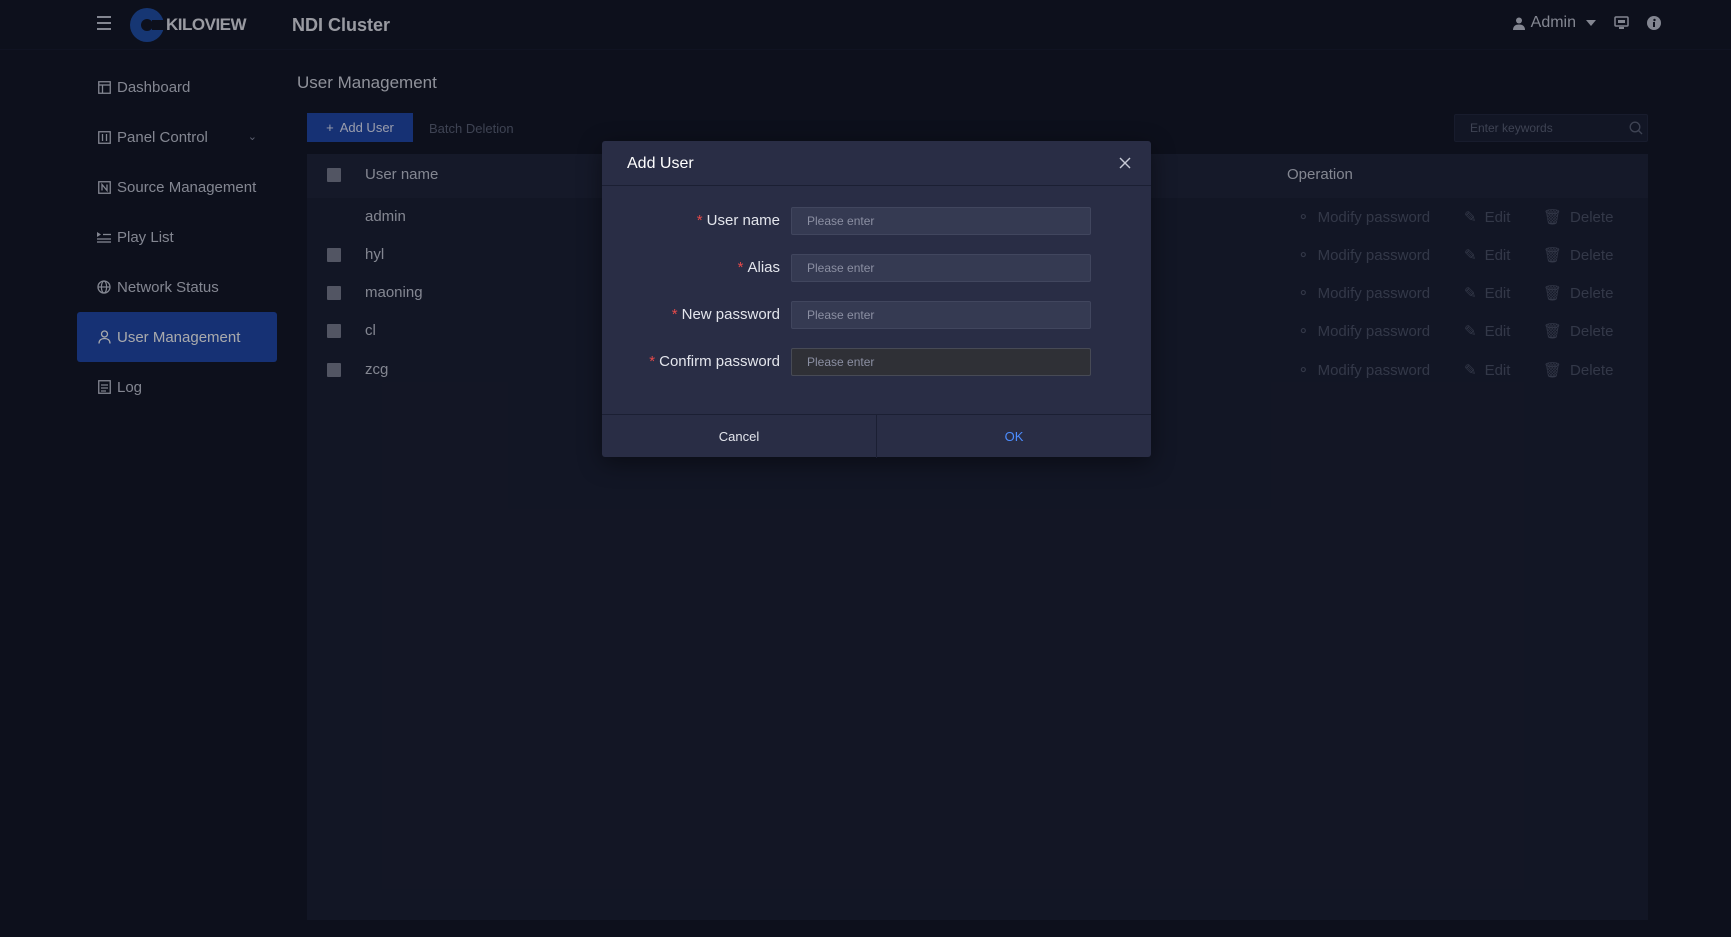 This screenshot has height=937, width=1731. I want to click on ok-button: OK, so click(1014, 436).